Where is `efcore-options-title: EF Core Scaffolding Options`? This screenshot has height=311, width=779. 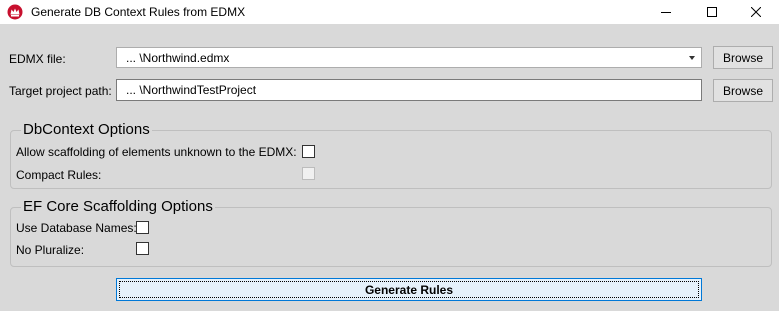
efcore-options-title: EF Core Scaffolding Options is located at coordinates (118, 206).